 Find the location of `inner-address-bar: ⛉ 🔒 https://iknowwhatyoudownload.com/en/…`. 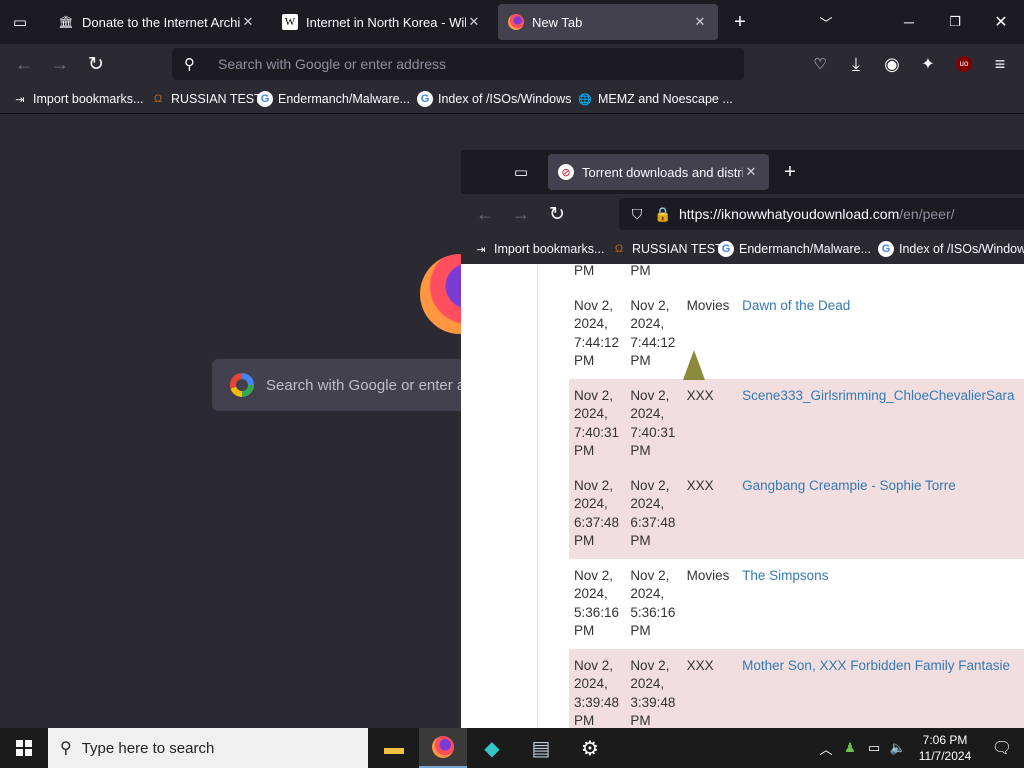

inner-address-bar: ⛉ 🔒 https://iknowwhatyoudownload.com/en/… is located at coordinates (821, 214).